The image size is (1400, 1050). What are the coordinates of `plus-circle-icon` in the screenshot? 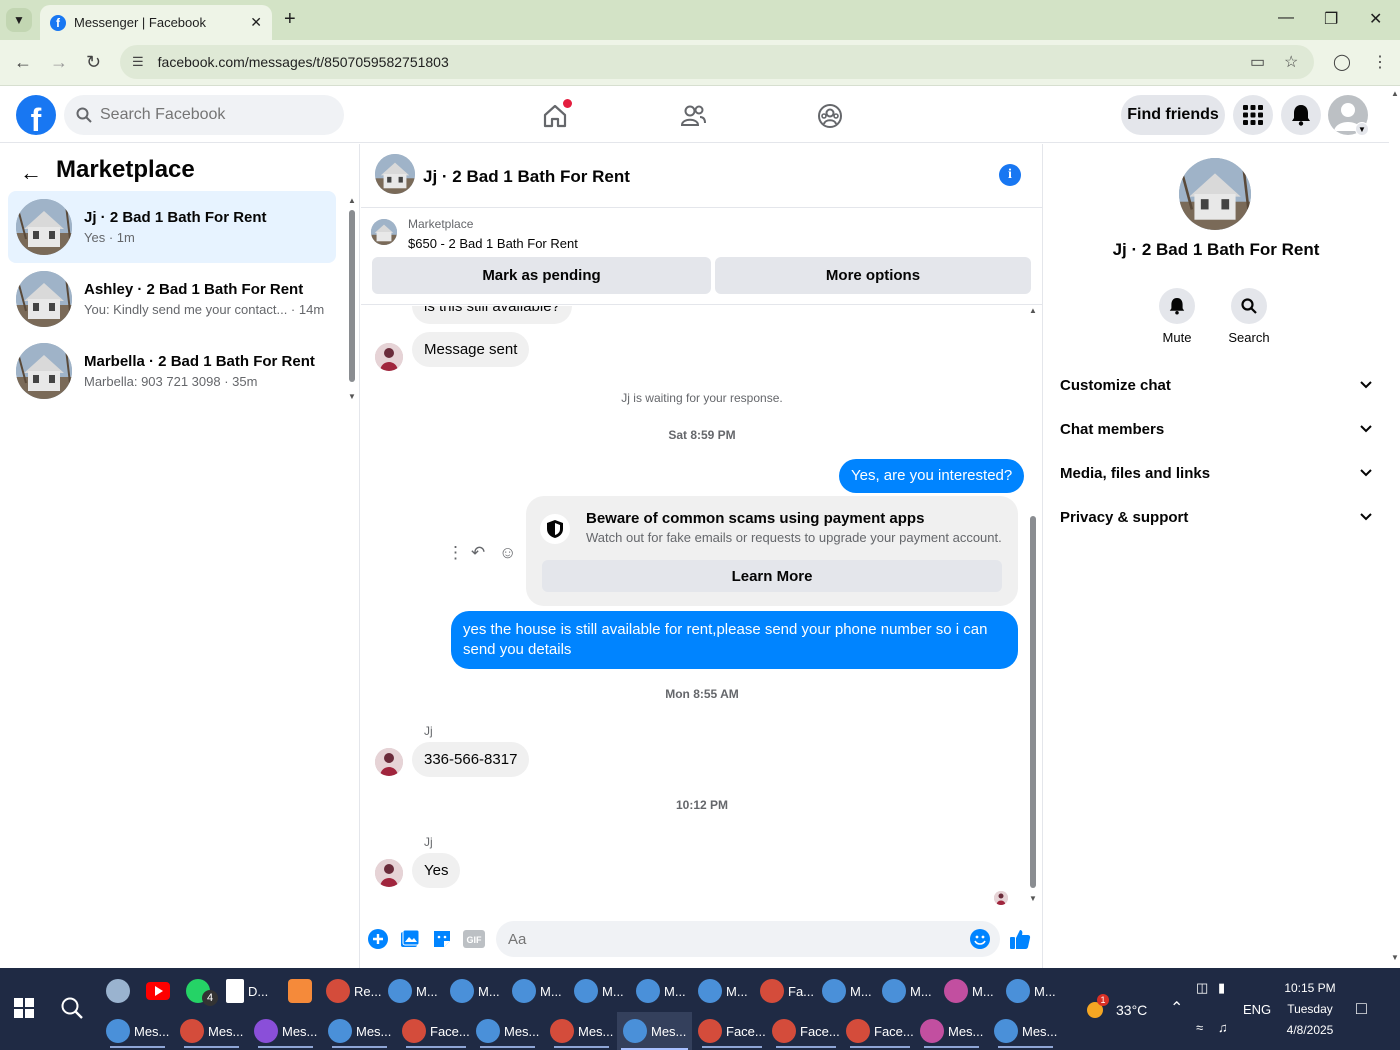 It's located at (378, 939).